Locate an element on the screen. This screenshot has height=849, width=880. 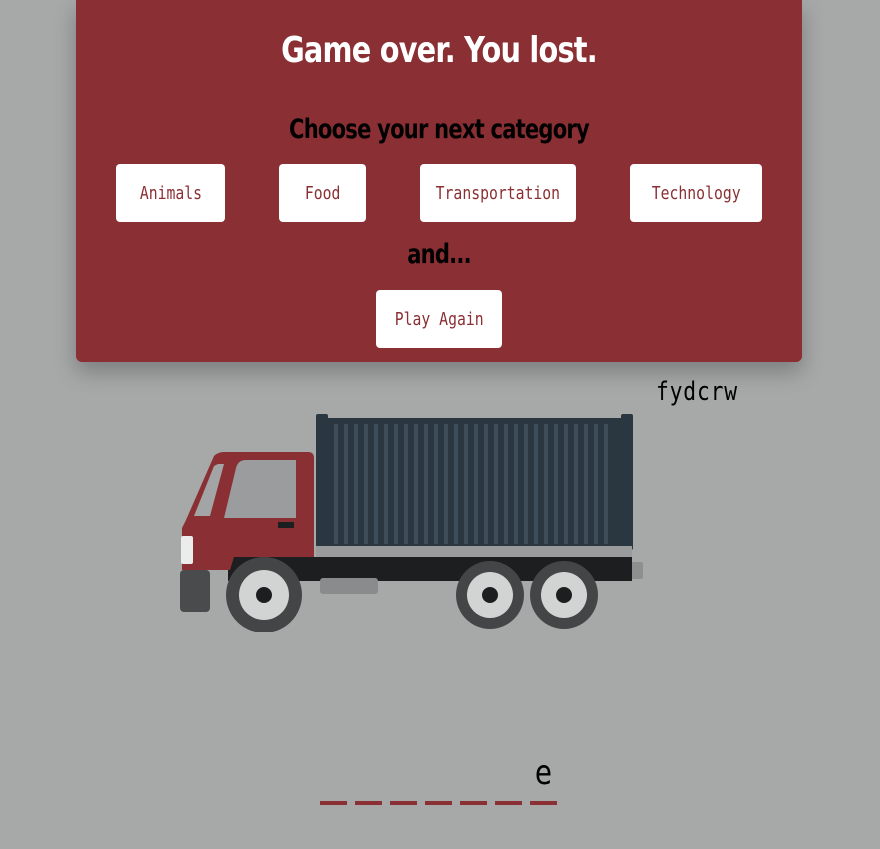
category-label-transportation: Transportation is located at coordinates (498, 193).